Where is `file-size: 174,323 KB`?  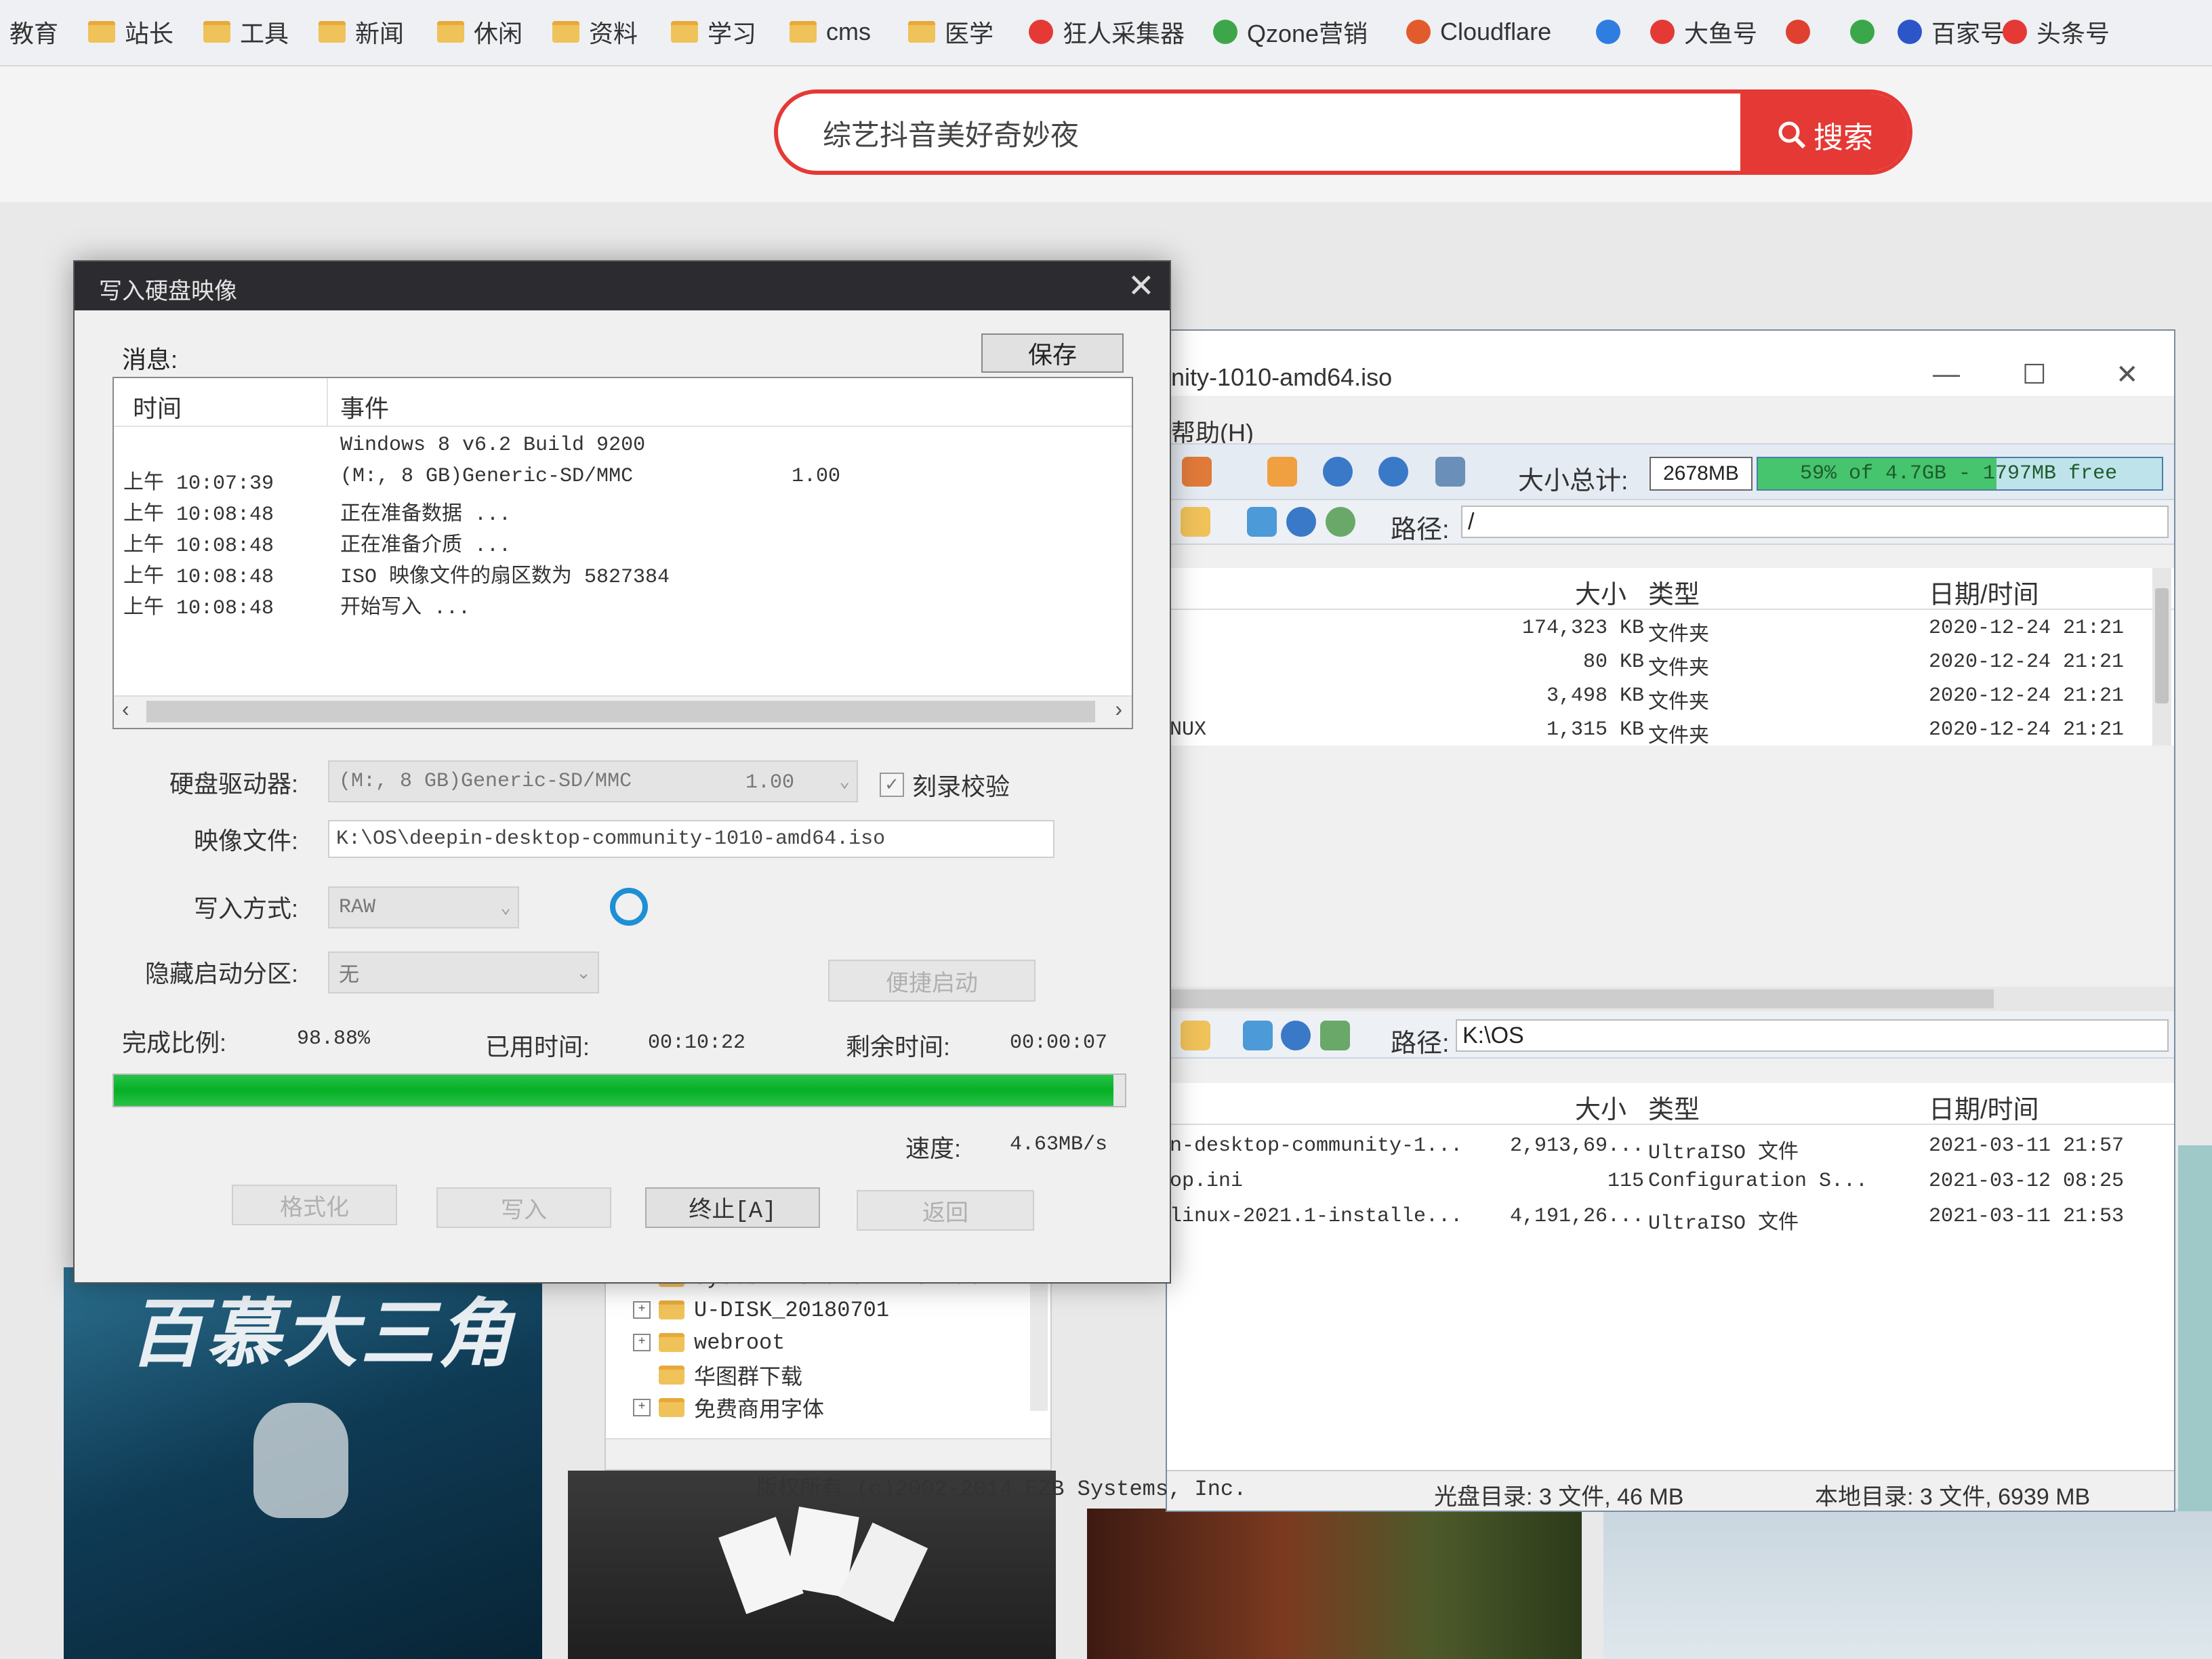 file-size: 174,323 KB is located at coordinates (1582, 628).